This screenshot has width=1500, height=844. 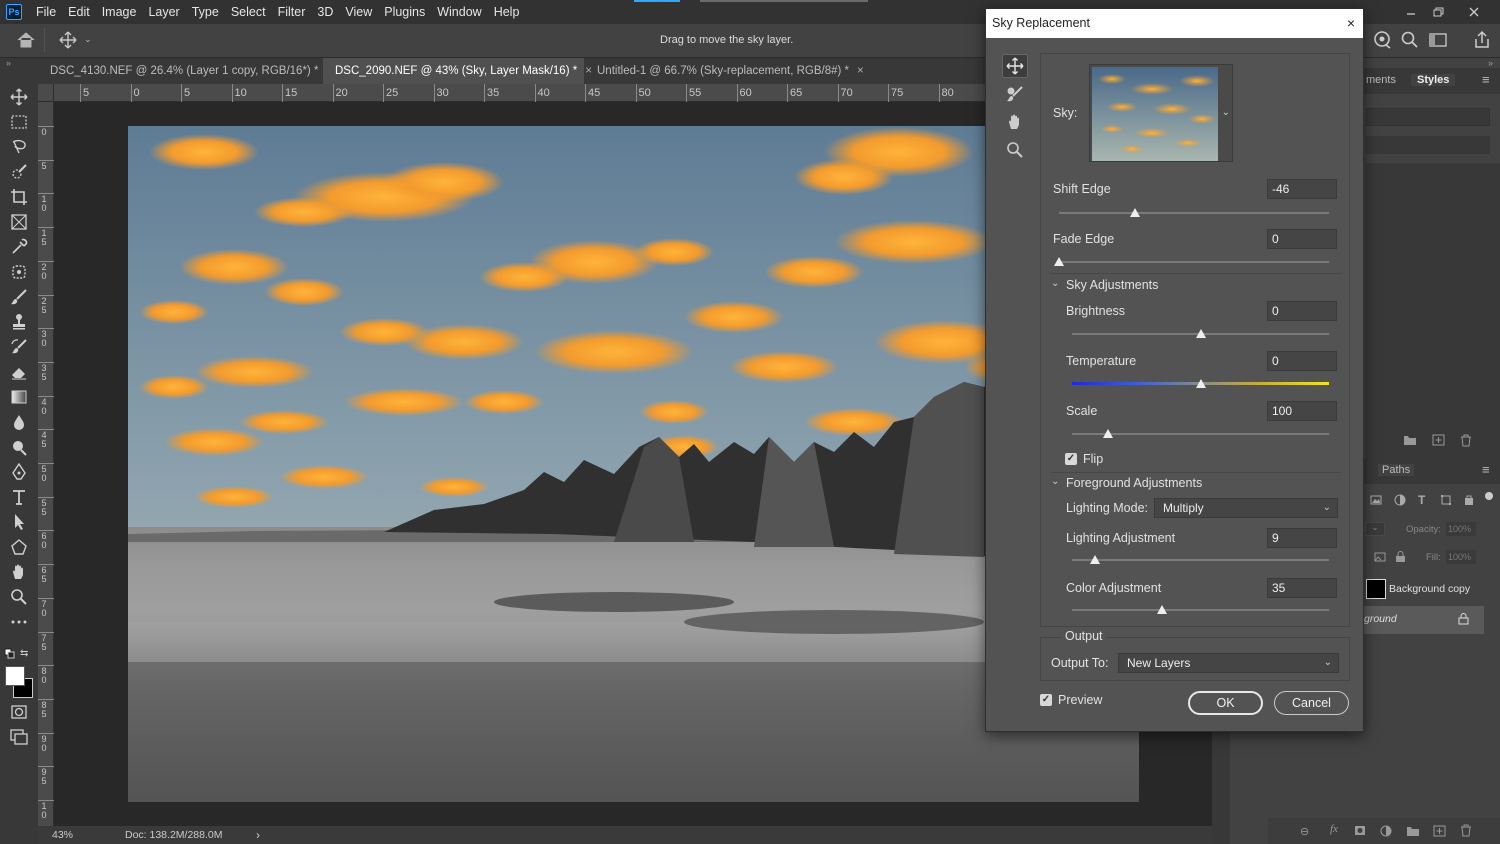 I want to click on screen-mode-icon, so click(x=19, y=737).